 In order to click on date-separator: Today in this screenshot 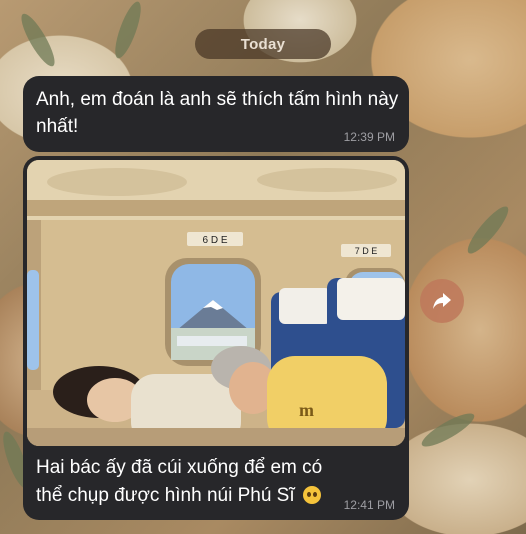, I will do `click(263, 44)`.